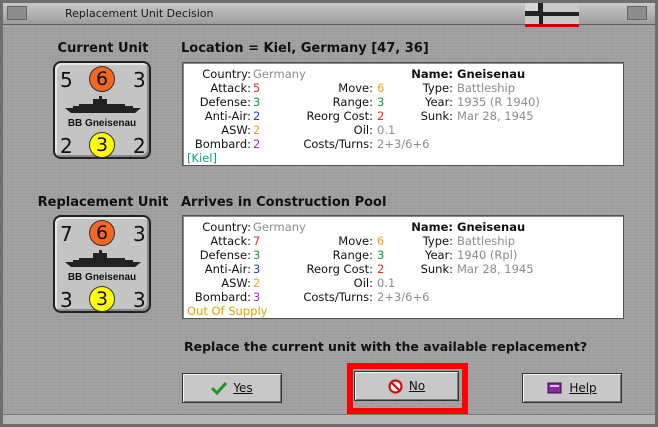 Image resolution: width=658 pixels, height=427 pixels. Describe the element at coordinates (257, 241) in the screenshot. I see `attack-value: 7` at that location.